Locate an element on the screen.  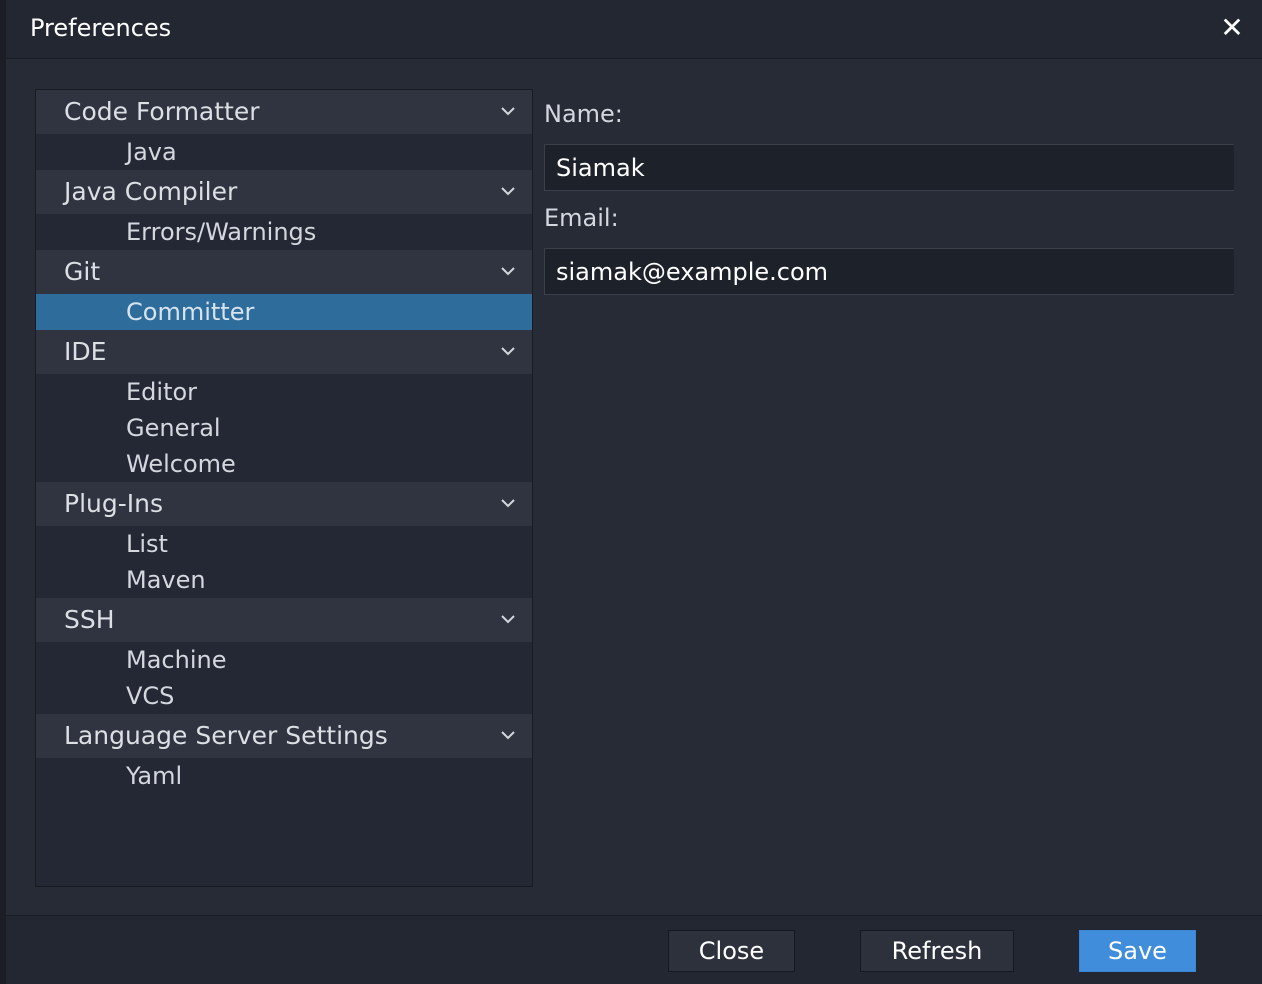
tree-item-label: Editor is located at coordinates (162, 392).